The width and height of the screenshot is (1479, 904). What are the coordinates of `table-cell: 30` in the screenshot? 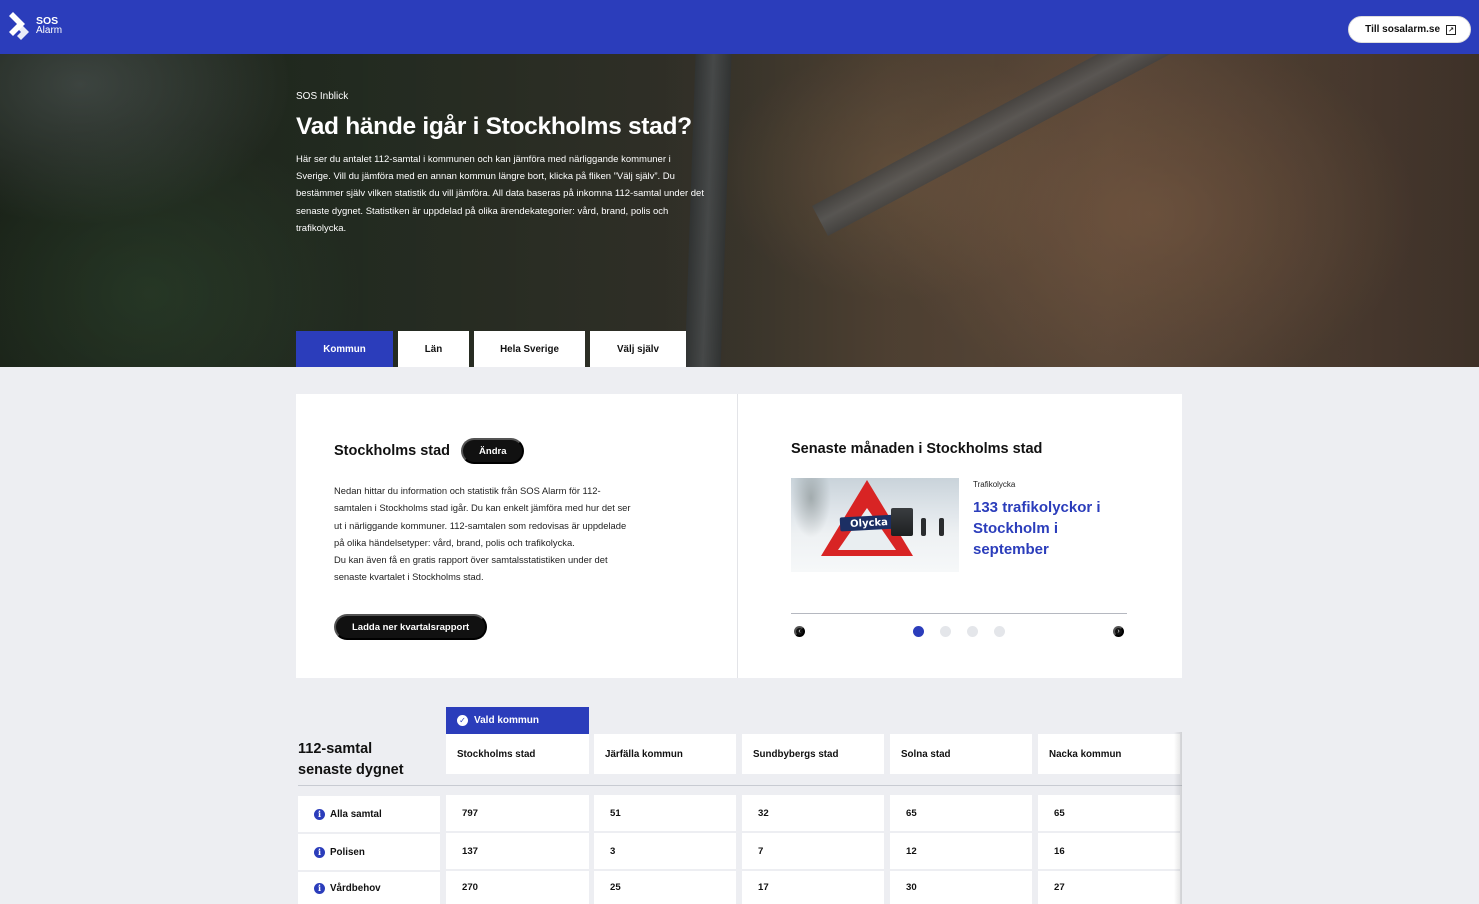 It's located at (961, 887).